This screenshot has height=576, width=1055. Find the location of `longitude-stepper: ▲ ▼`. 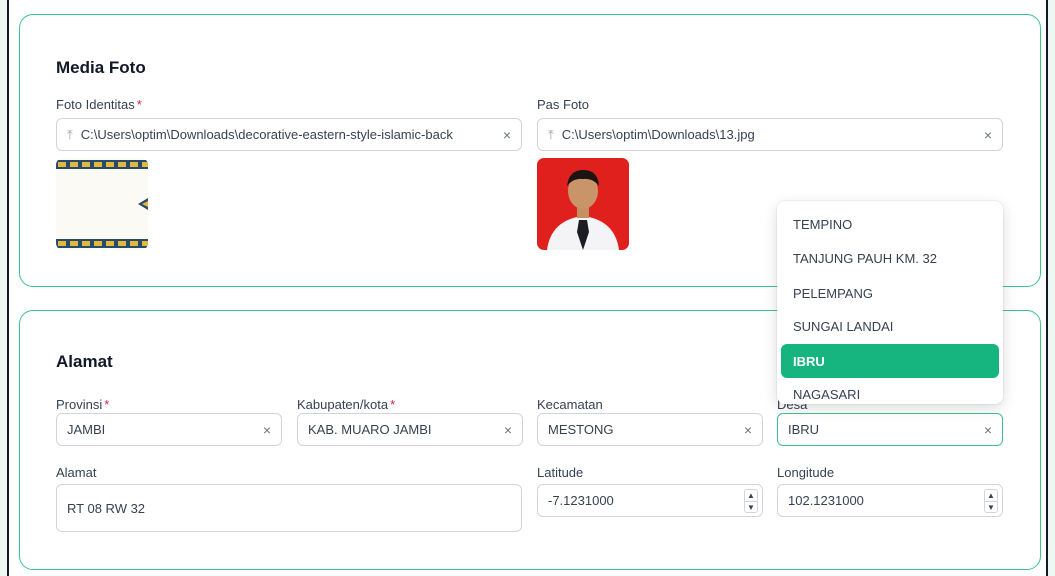

longitude-stepper: ▲ ▼ is located at coordinates (991, 501).